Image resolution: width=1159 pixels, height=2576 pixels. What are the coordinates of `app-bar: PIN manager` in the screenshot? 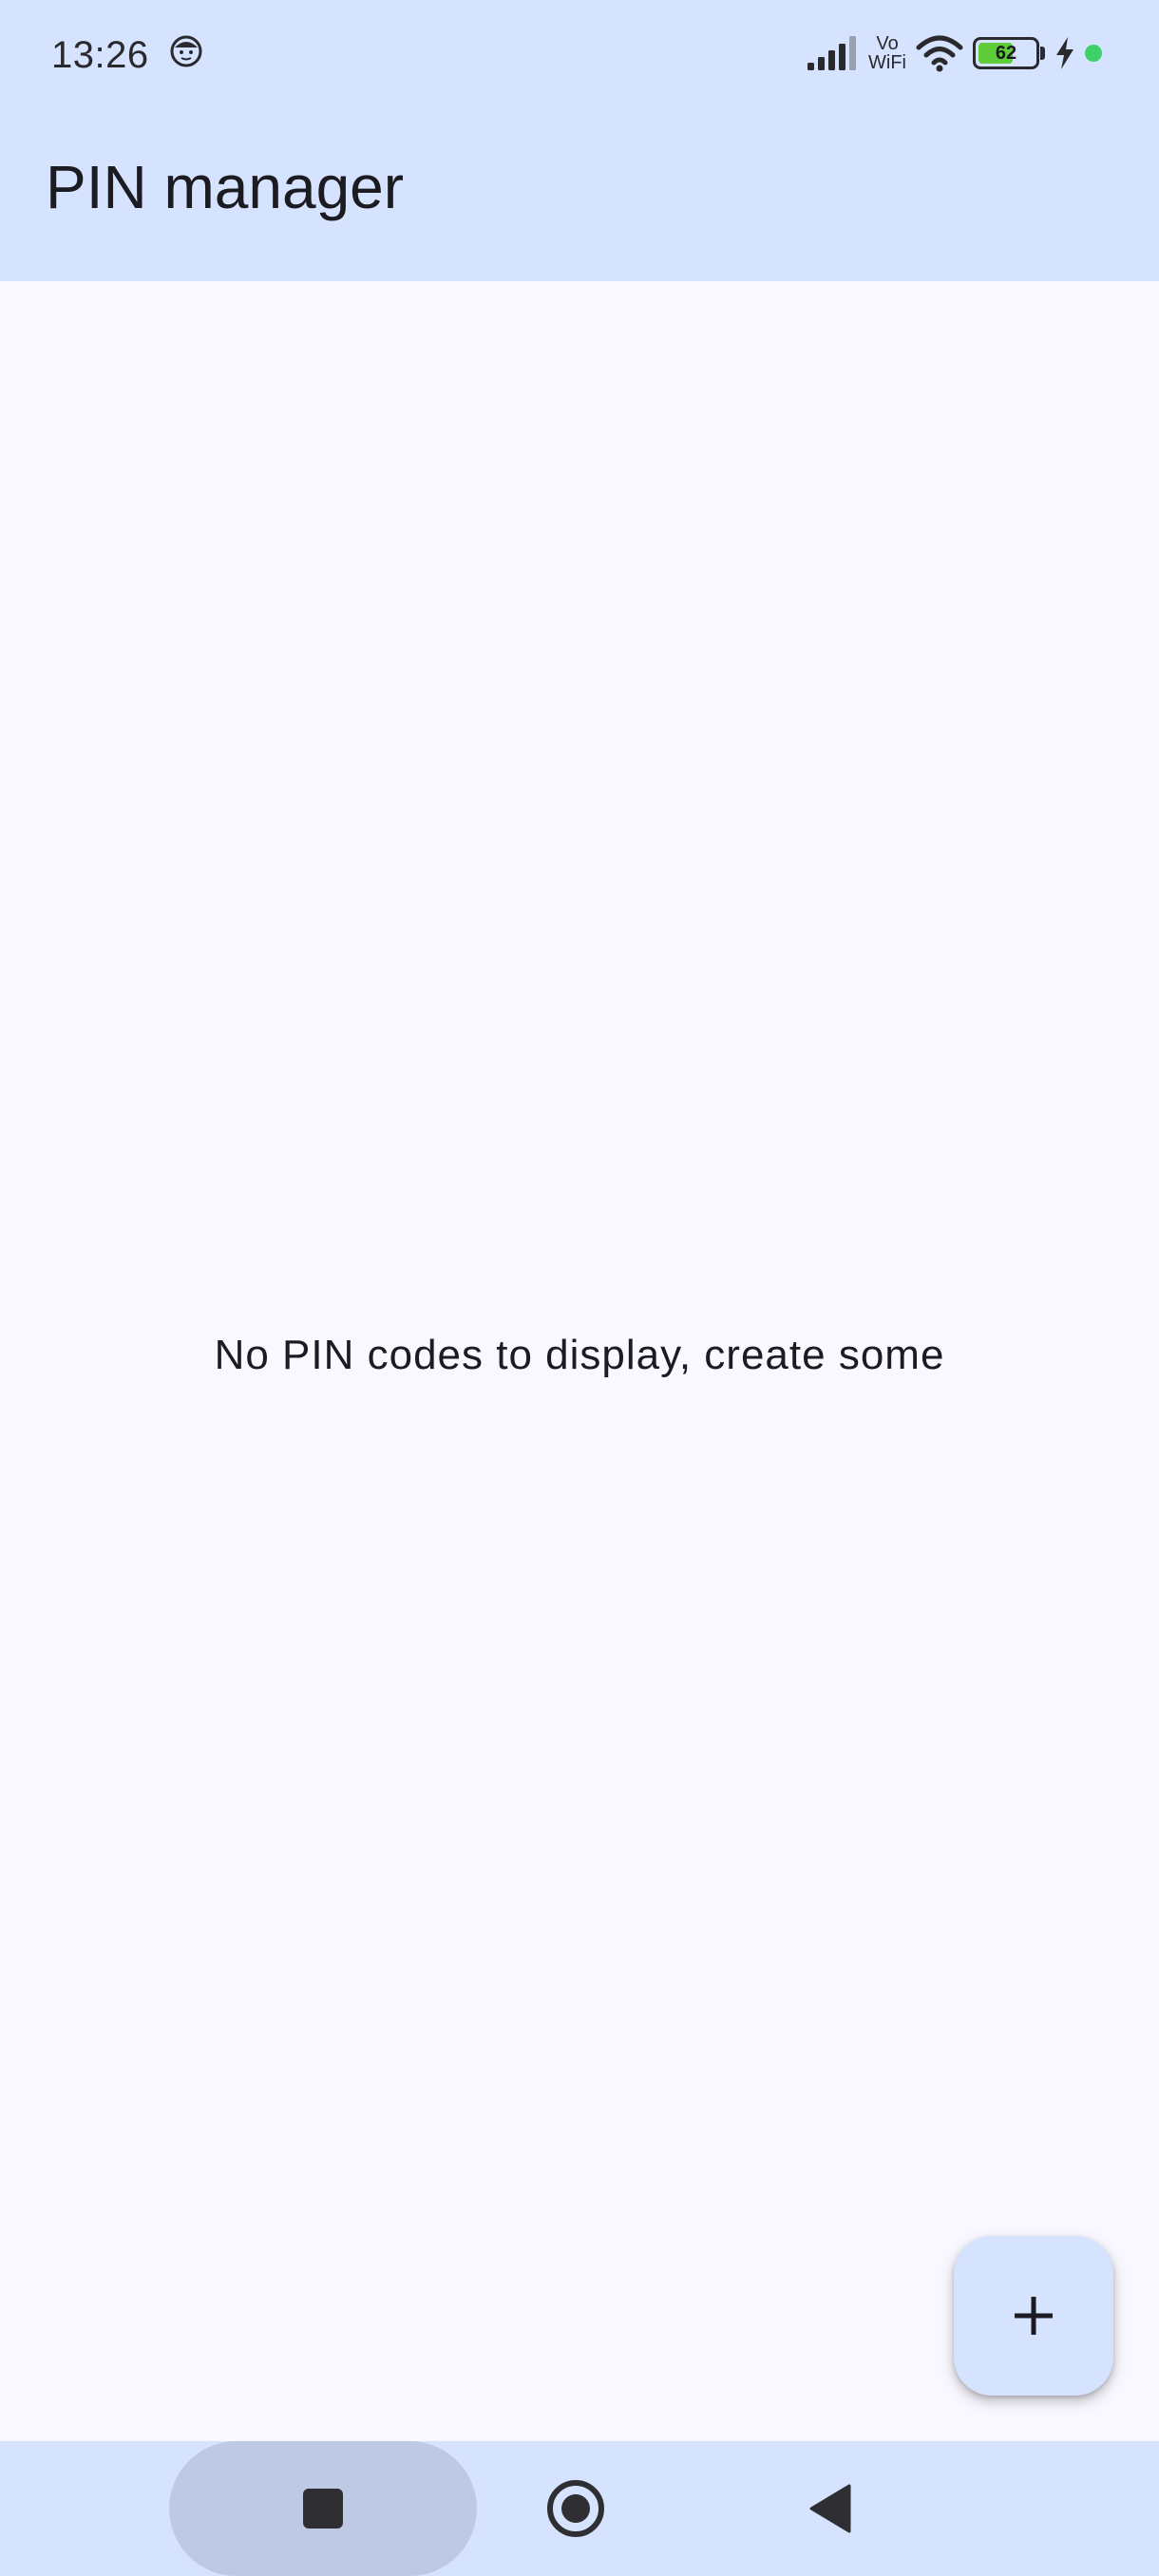 It's located at (579, 192).